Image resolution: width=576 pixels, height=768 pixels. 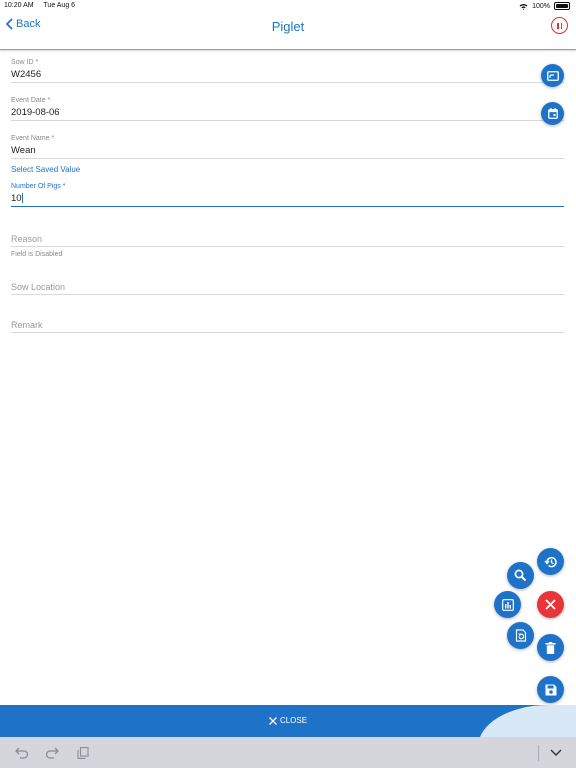 What do you see at coordinates (538, 753) in the screenshot?
I see `toolbar-divider` at bounding box center [538, 753].